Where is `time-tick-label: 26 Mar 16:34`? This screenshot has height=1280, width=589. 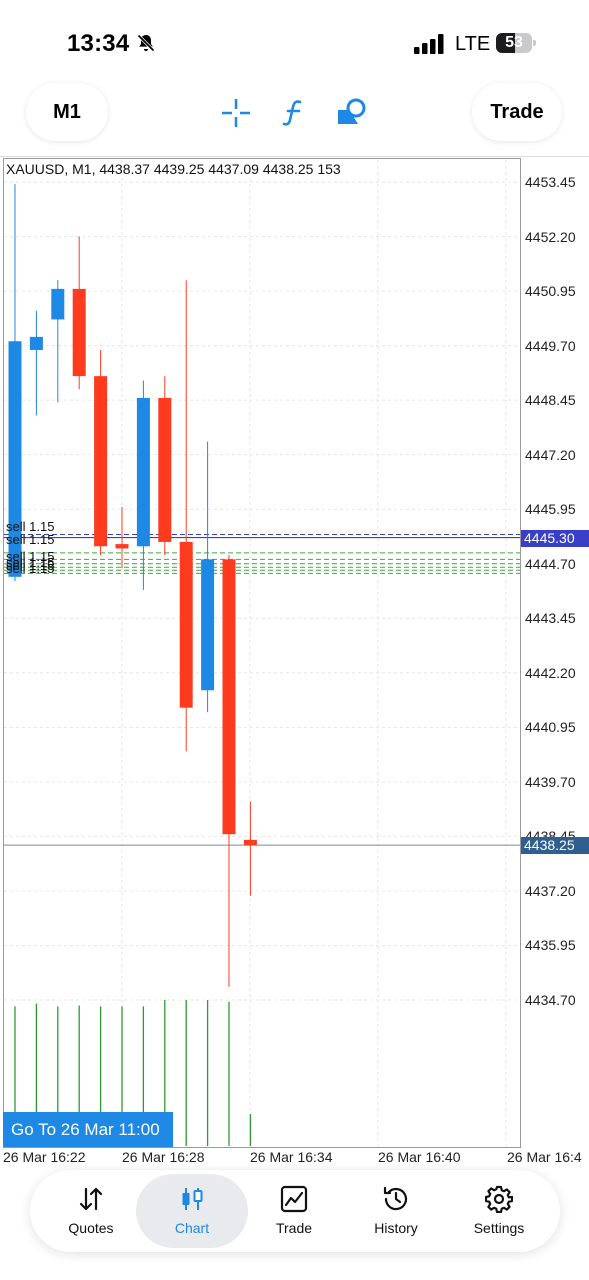
time-tick-label: 26 Mar 16:34 is located at coordinates (291, 1157).